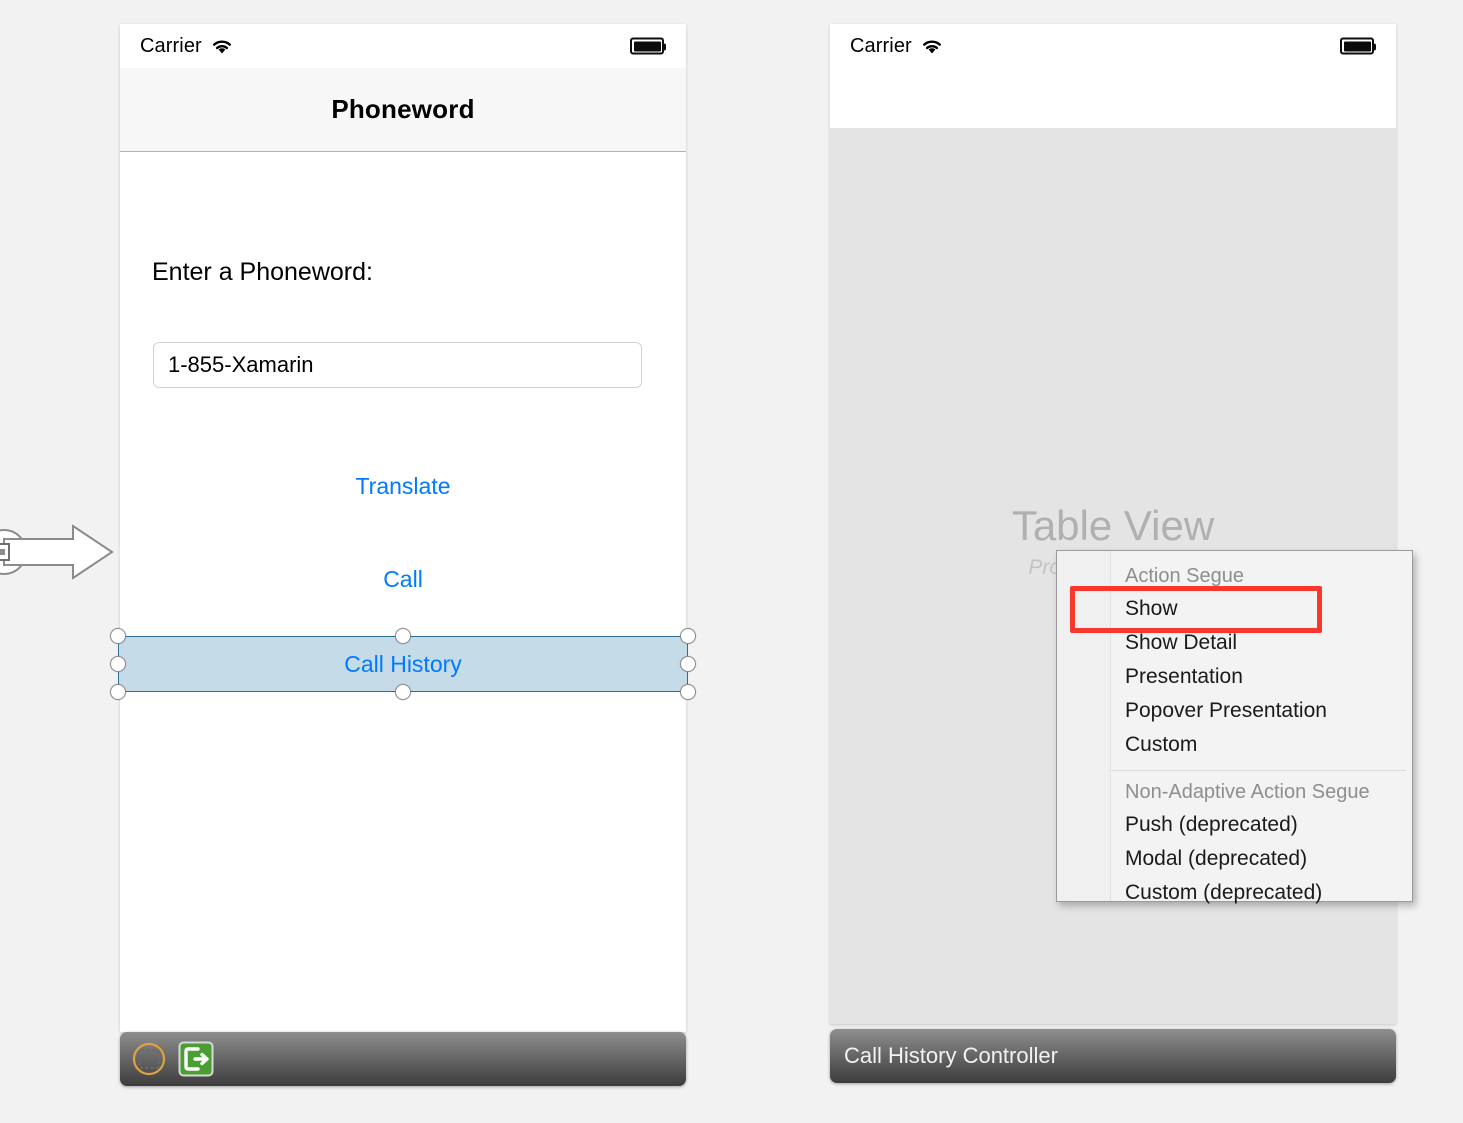 The width and height of the screenshot is (1463, 1123). Describe the element at coordinates (1261, 711) in the screenshot. I see `menu-item-popover-presentation: Popover Presentation` at that location.